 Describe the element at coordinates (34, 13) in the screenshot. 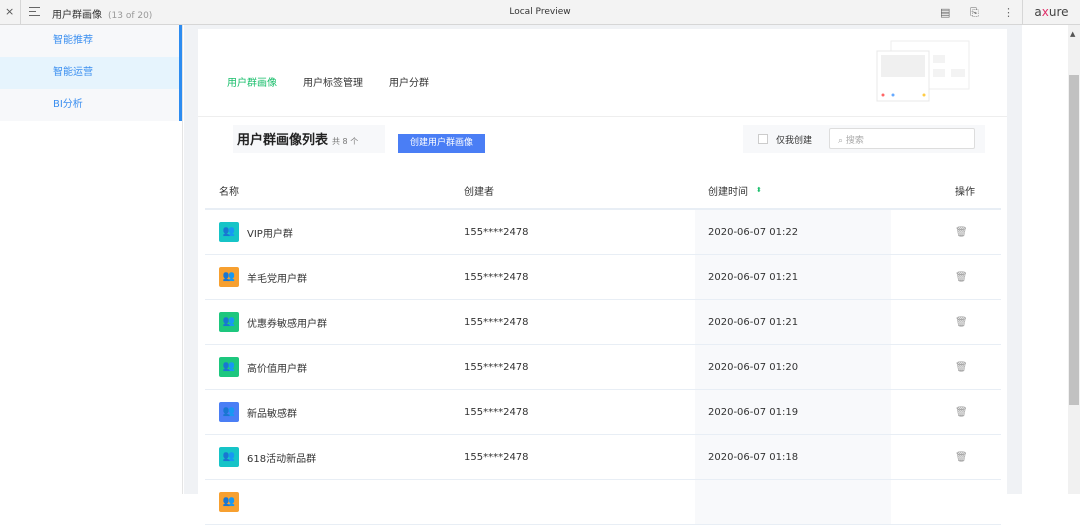

I see `menu-icon` at that location.